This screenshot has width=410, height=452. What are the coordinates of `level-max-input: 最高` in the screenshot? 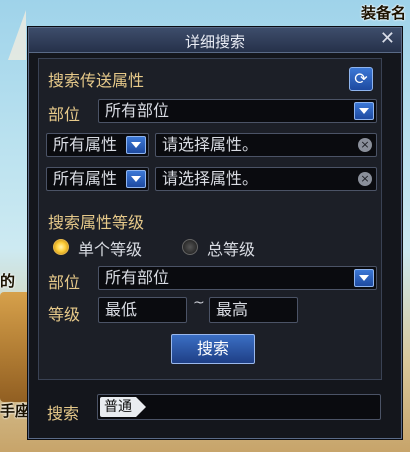 It's located at (253, 310).